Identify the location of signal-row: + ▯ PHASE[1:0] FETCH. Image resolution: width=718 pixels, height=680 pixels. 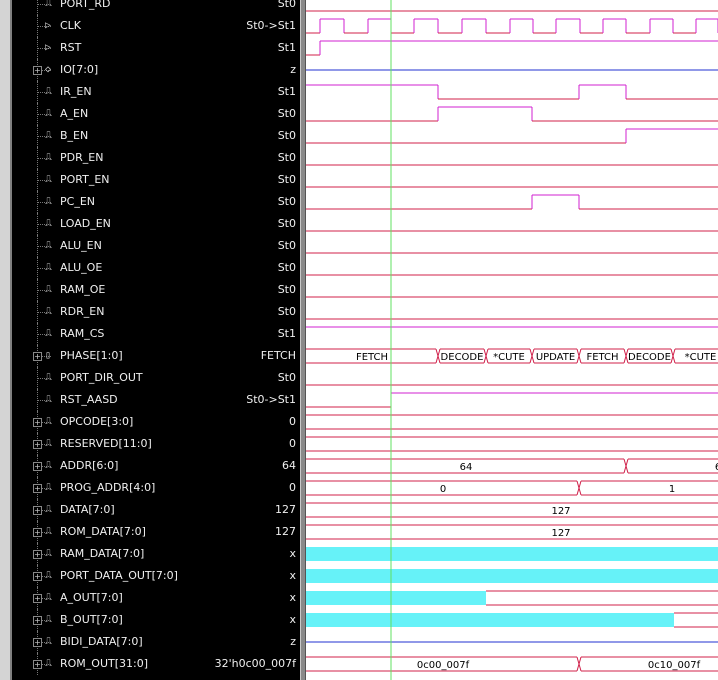
(157, 356).